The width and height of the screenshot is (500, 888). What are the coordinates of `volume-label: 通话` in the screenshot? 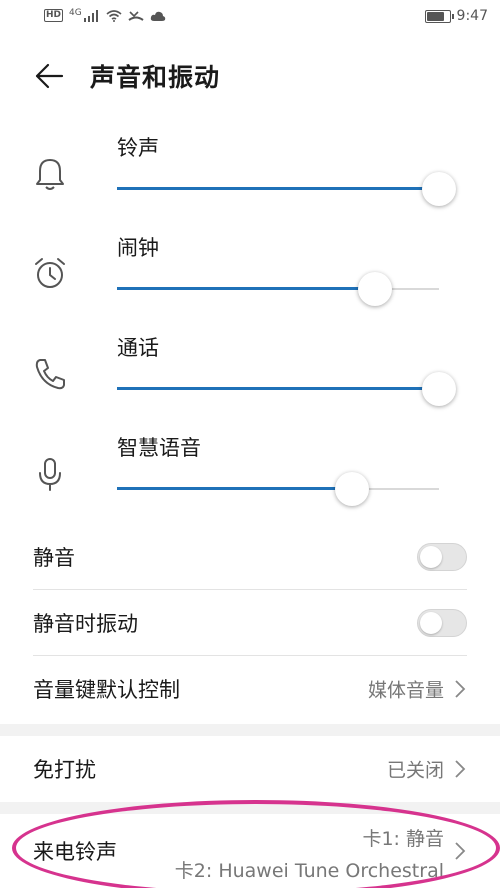 It's located at (138, 348).